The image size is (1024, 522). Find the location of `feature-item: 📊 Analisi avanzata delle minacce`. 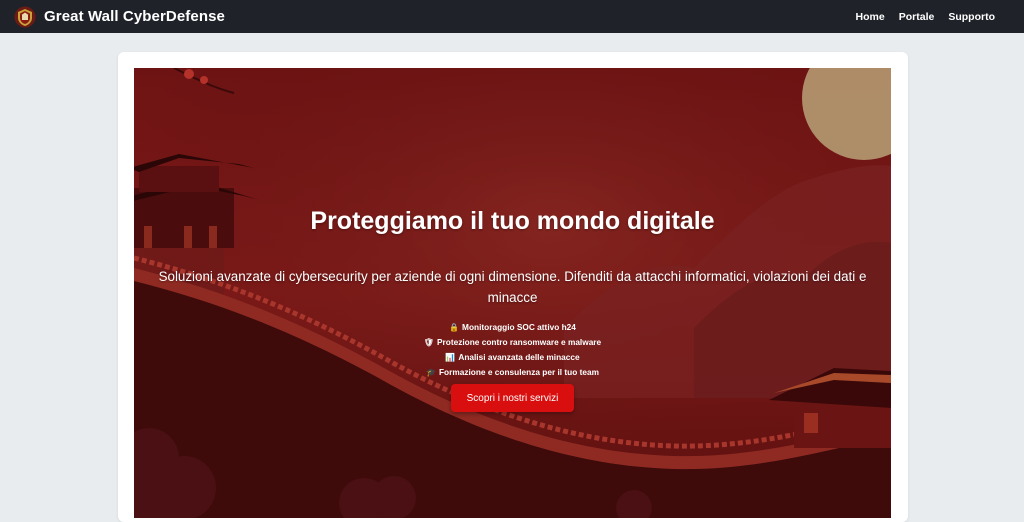

feature-item: 📊 Analisi avanzata delle minacce is located at coordinates (512, 357).